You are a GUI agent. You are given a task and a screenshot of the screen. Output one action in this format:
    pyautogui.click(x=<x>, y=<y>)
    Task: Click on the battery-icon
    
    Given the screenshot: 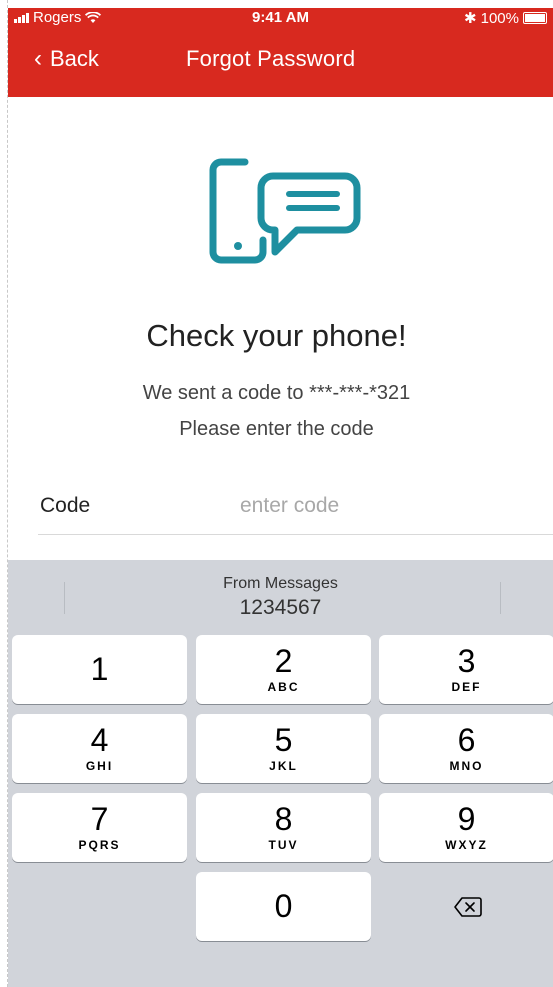 What is the action you would take?
    pyautogui.click(x=535, y=18)
    